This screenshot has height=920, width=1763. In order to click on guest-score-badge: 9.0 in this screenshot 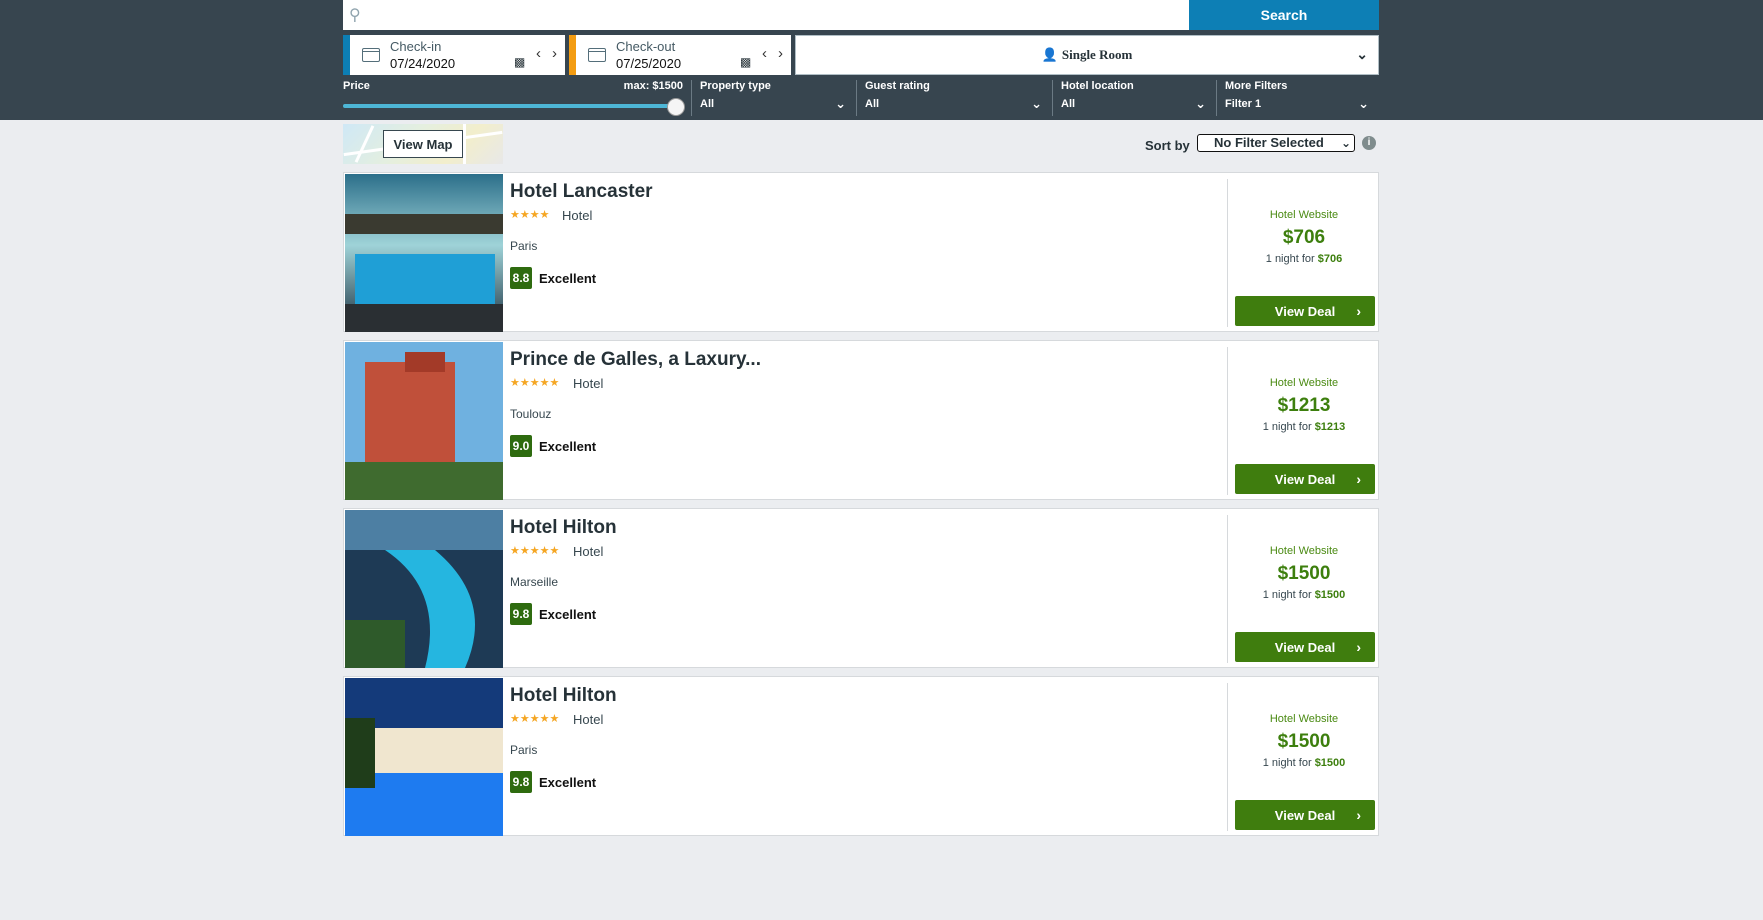, I will do `click(521, 446)`.